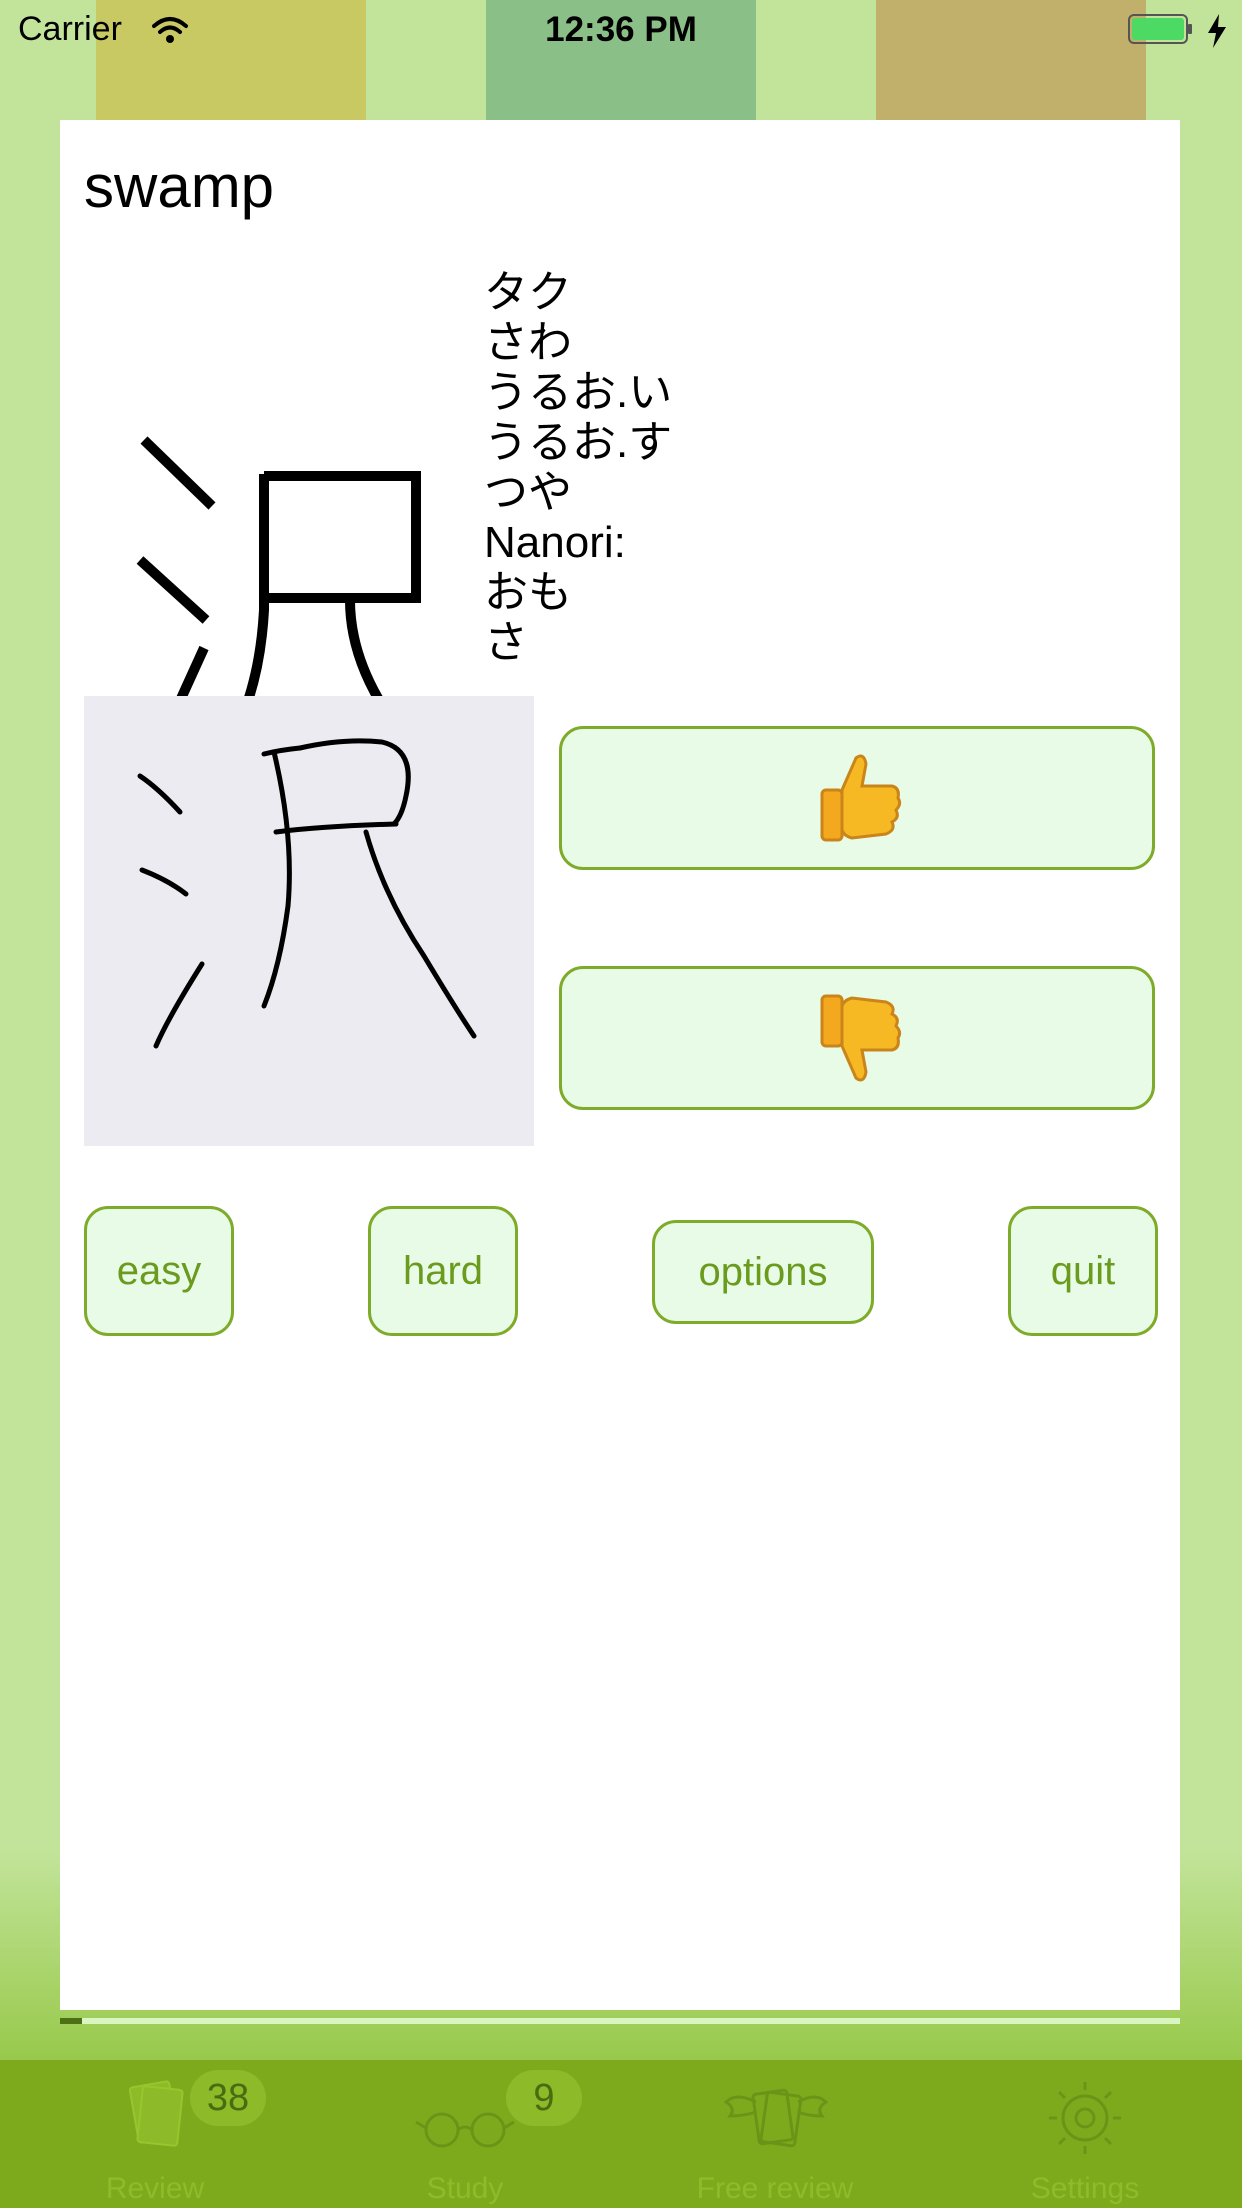  Describe the element at coordinates (159, 1271) in the screenshot. I see `easy-button: easy` at that location.